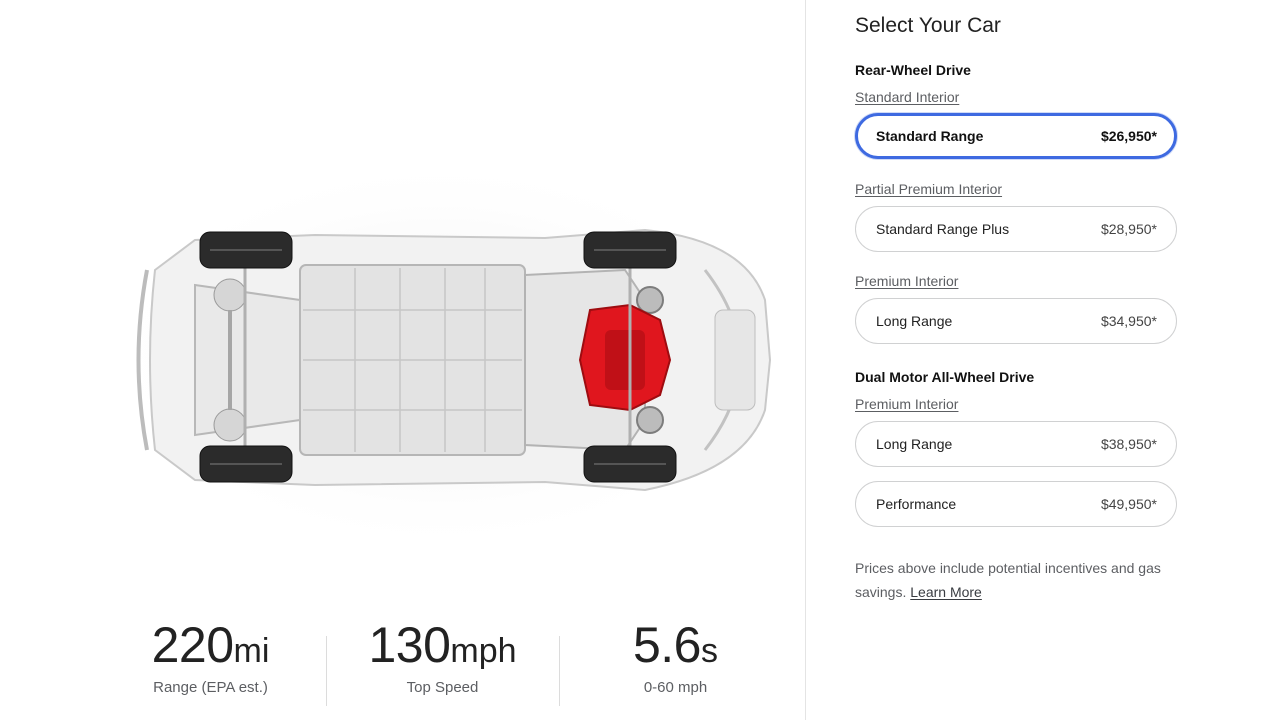 Image resolution: width=1280 pixels, height=720 pixels. I want to click on option-long-range-rwd: Long Range $34,950*, so click(1016, 321).